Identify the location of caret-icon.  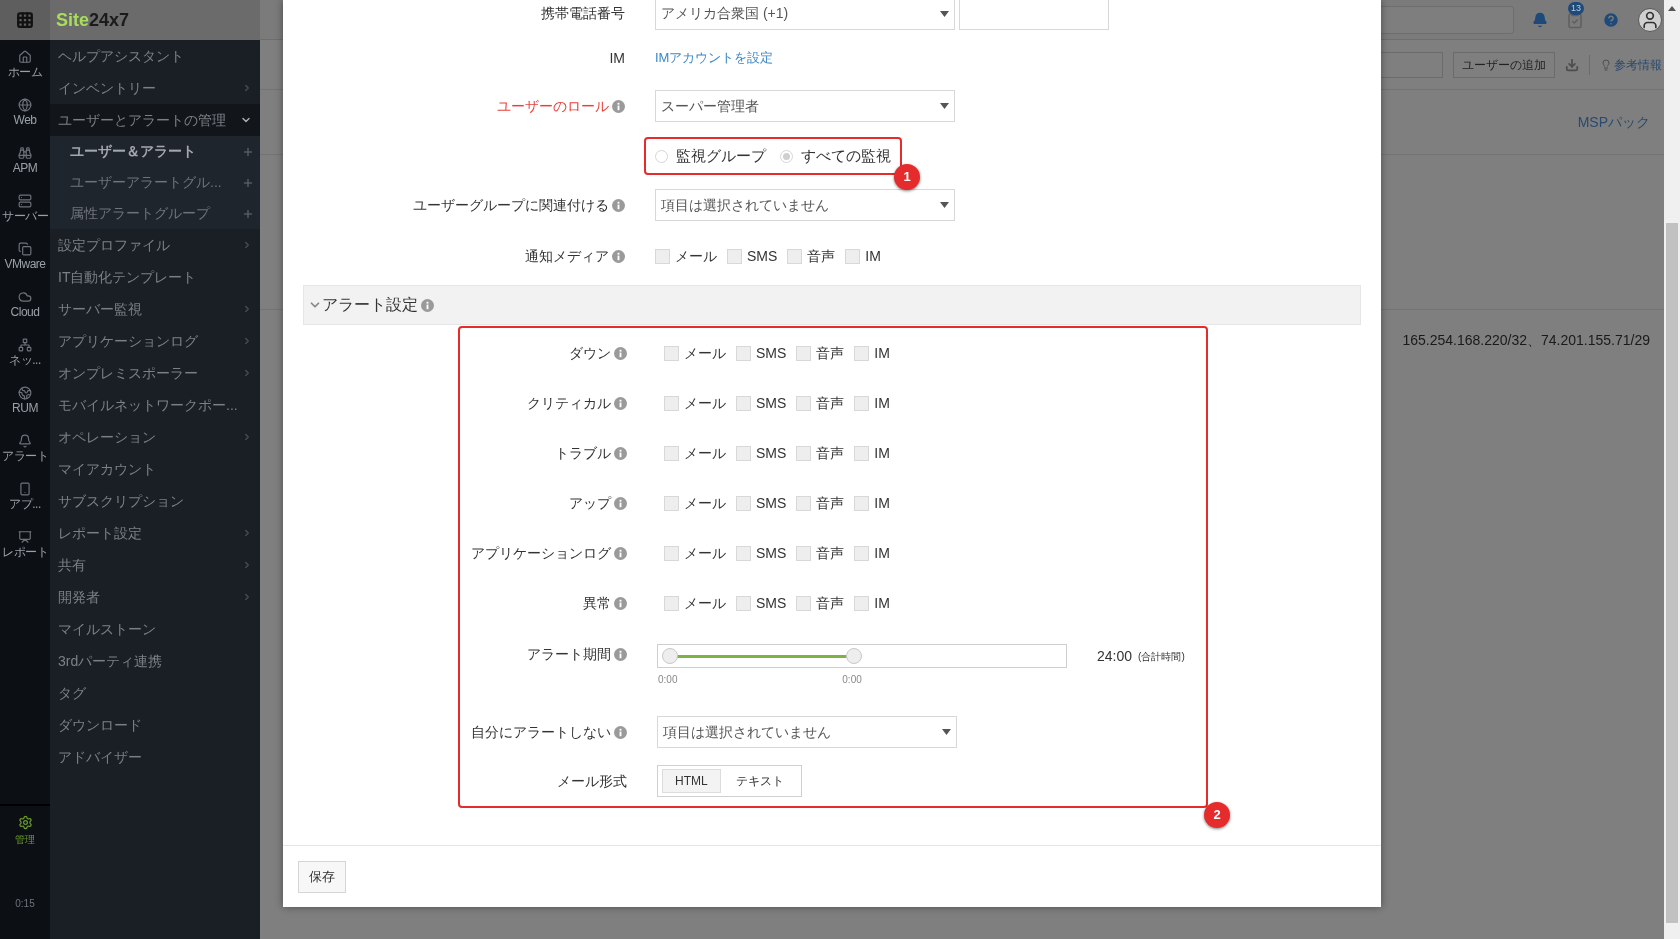
(944, 205).